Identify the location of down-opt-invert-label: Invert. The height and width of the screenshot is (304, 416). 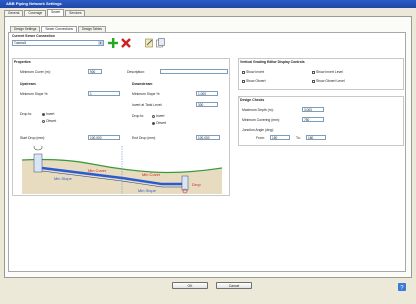
(160, 116).